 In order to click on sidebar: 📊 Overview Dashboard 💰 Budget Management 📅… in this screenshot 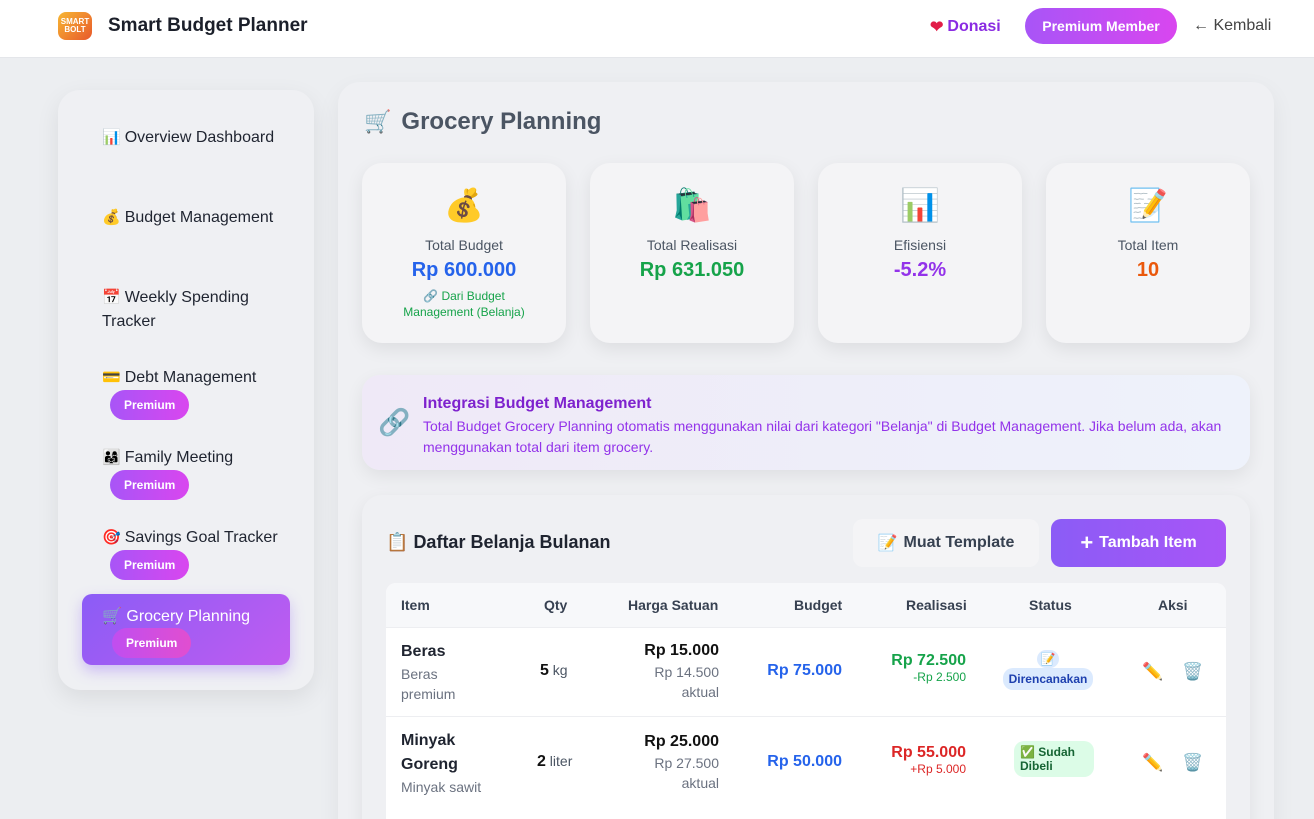, I will do `click(186, 390)`.